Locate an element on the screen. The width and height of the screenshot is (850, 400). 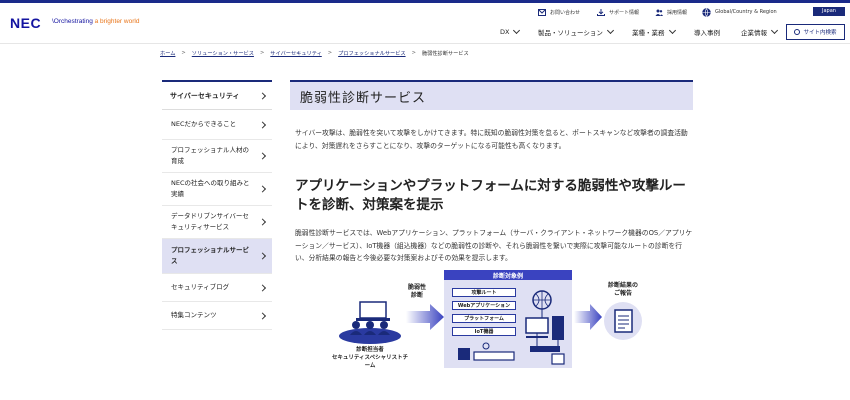
iot-devices-icon is located at coordinates (486, 351).